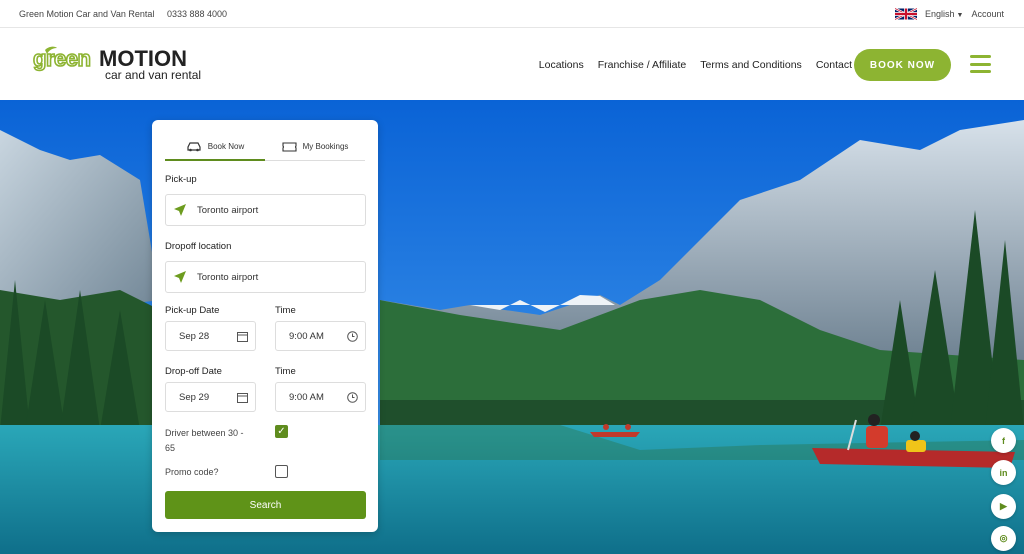 The height and width of the screenshot is (554, 1024). Describe the element at coordinates (194, 336) in the screenshot. I see `pickup-date-value: Sep 28` at that location.